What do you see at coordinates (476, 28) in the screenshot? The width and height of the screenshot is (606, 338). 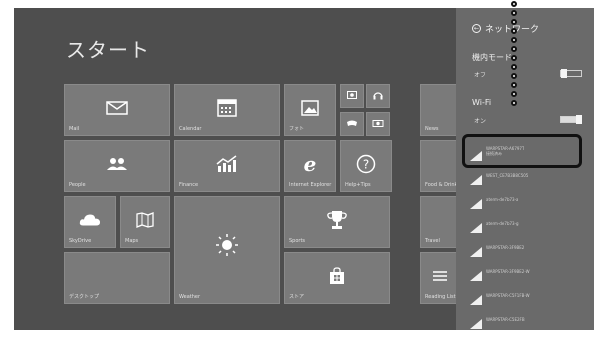 I see `back-arrow-icon: ←` at bounding box center [476, 28].